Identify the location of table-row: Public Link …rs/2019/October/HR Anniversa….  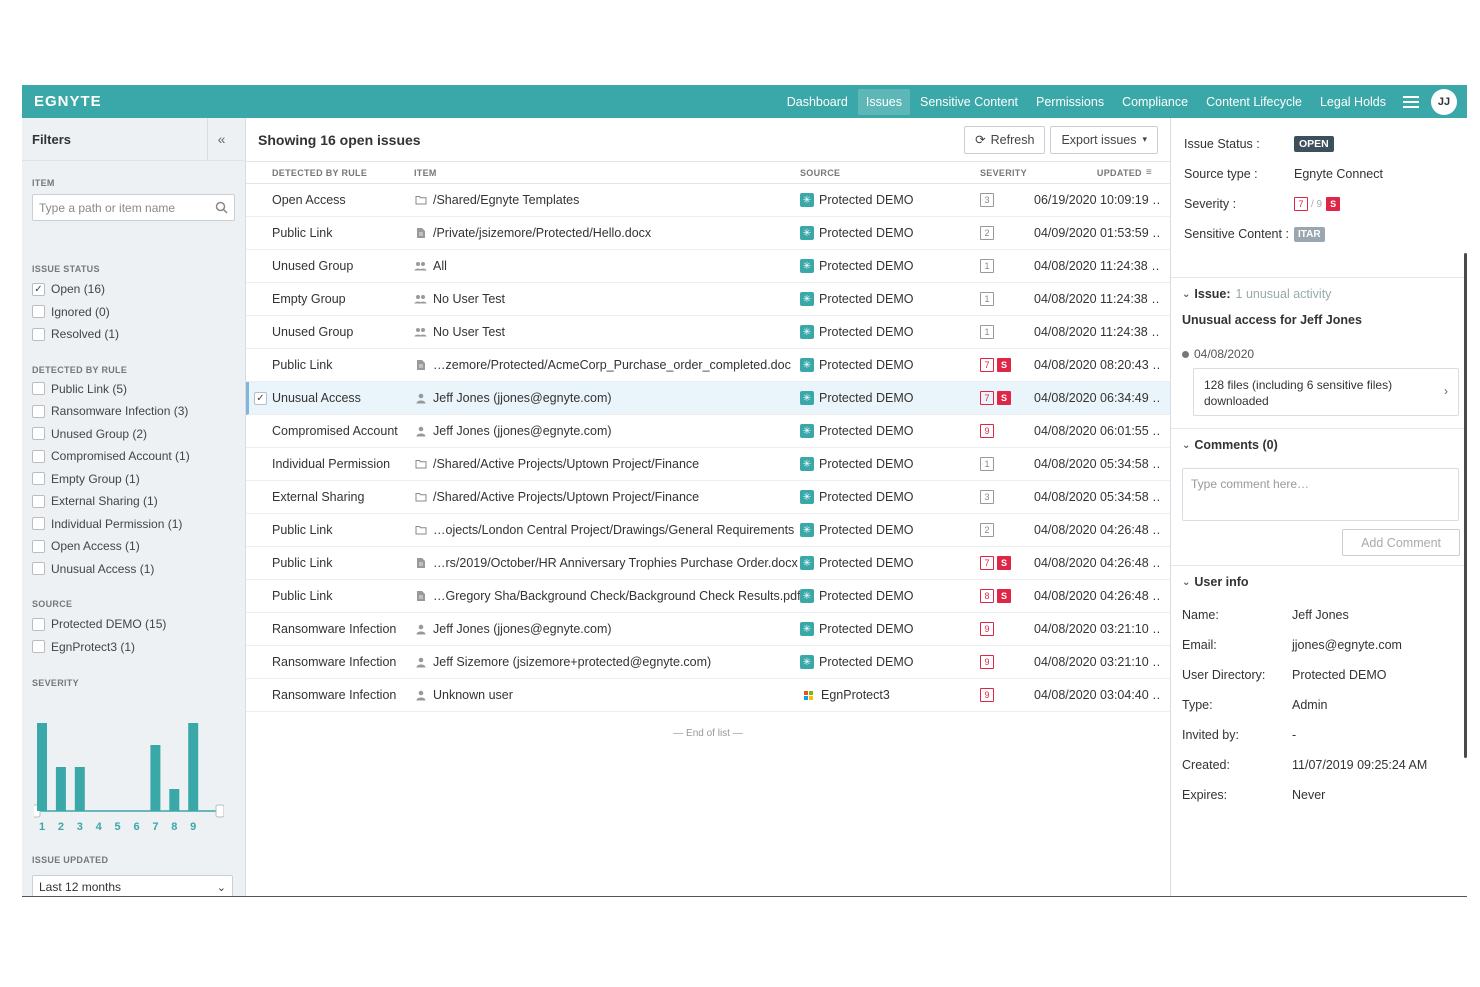
(708, 563).